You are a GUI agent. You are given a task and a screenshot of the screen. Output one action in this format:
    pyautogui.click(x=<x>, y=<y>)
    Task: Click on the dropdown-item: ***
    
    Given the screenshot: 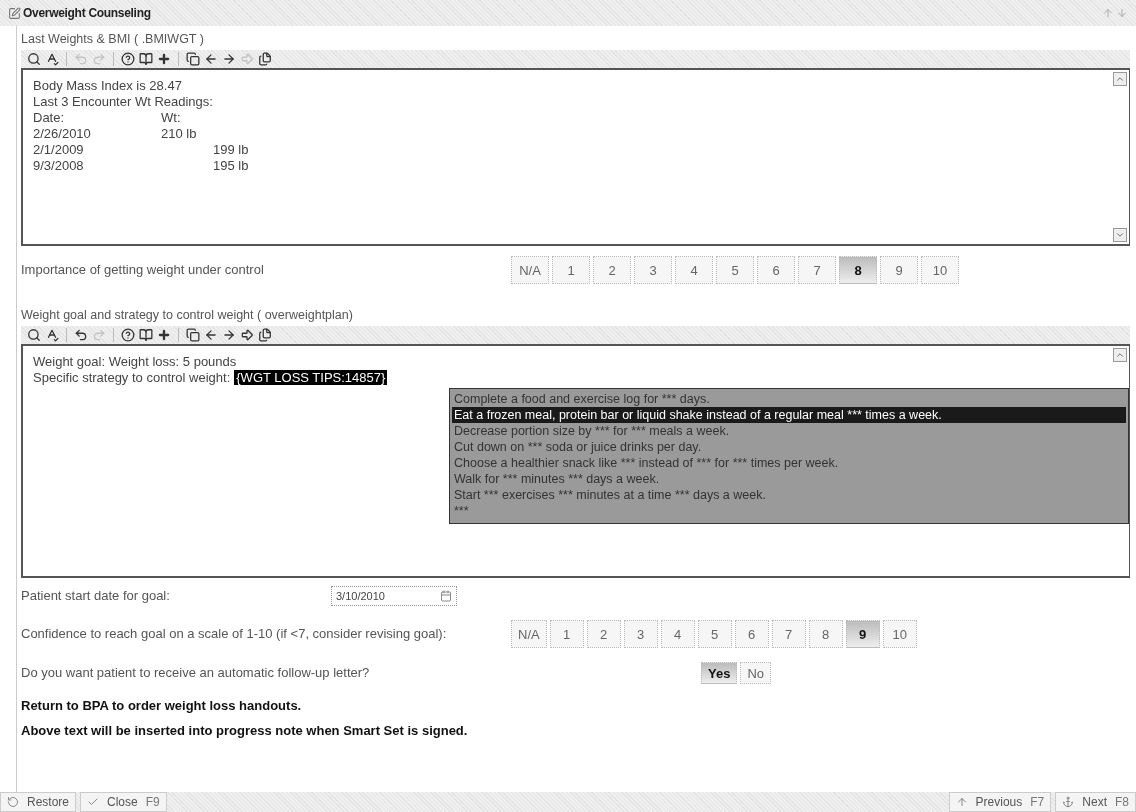 What is the action you would take?
    pyautogui.click(x=789, y=511)
    